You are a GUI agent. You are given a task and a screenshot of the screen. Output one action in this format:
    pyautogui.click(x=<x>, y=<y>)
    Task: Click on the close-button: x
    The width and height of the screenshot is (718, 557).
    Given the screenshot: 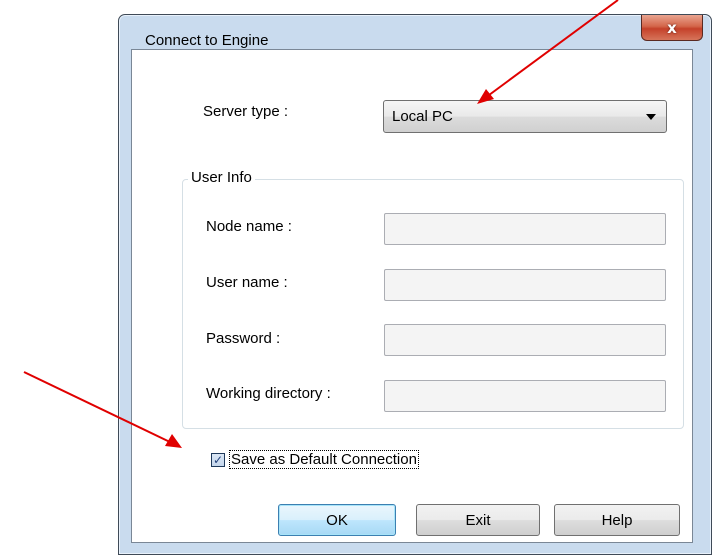 What is the action you would take?
    pyautogui.click(x=672, y=28)
    